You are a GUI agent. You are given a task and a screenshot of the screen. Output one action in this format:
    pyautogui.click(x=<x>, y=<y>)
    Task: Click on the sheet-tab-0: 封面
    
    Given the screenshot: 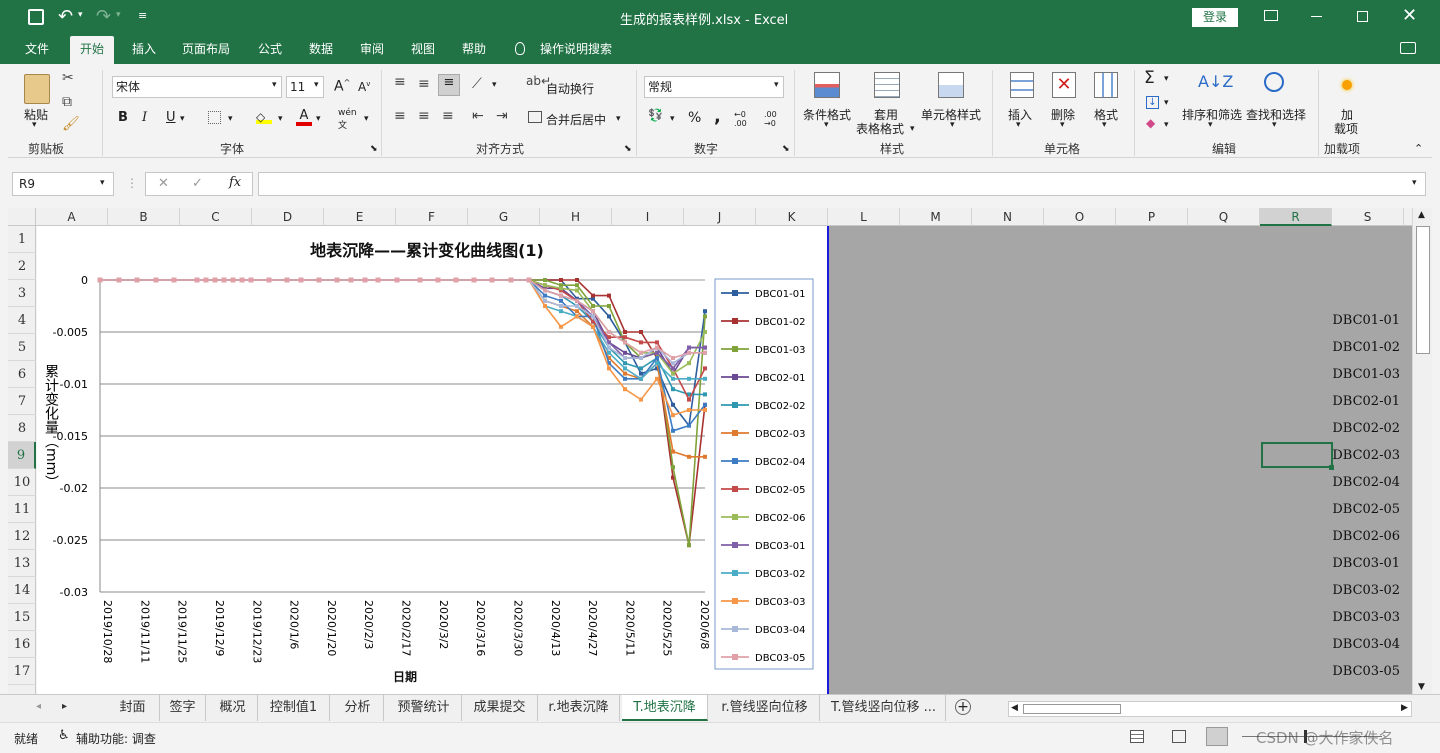 What is the action you would take?
    pyautogui.click(x=133, y=708)
    